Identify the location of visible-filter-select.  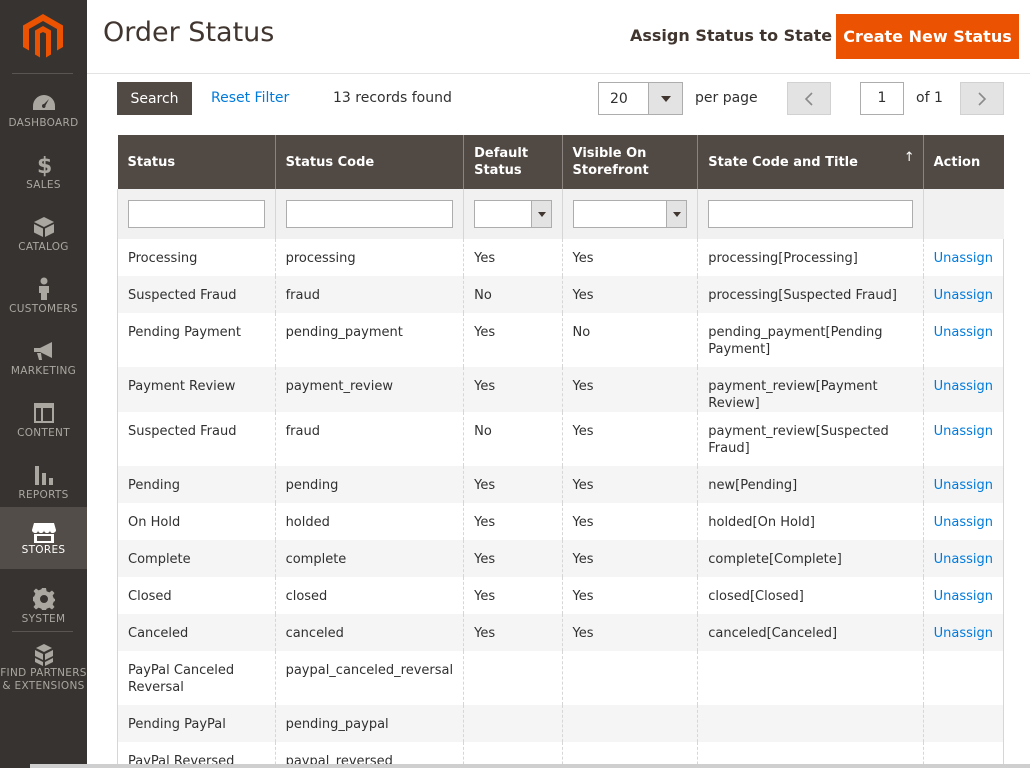
(630, 214).